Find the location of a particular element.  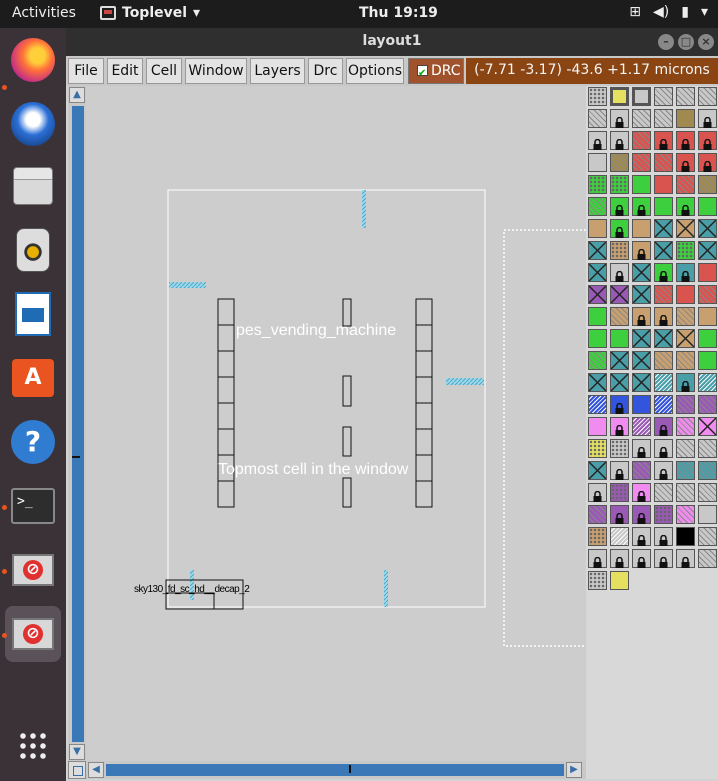

show-applications-button is located at coordinates (33, 746).